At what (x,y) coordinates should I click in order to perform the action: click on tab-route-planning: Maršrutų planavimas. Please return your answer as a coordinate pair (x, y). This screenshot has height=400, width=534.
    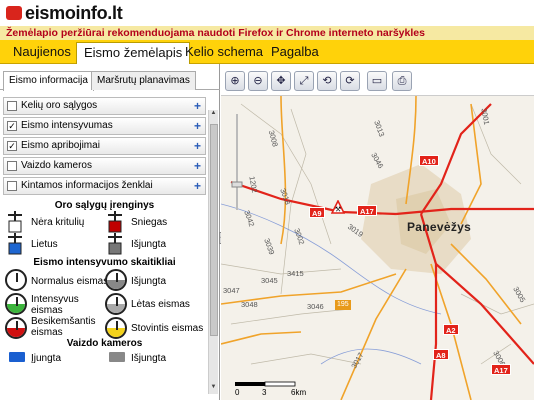
    Looking at the image, I should click on (143, 80).